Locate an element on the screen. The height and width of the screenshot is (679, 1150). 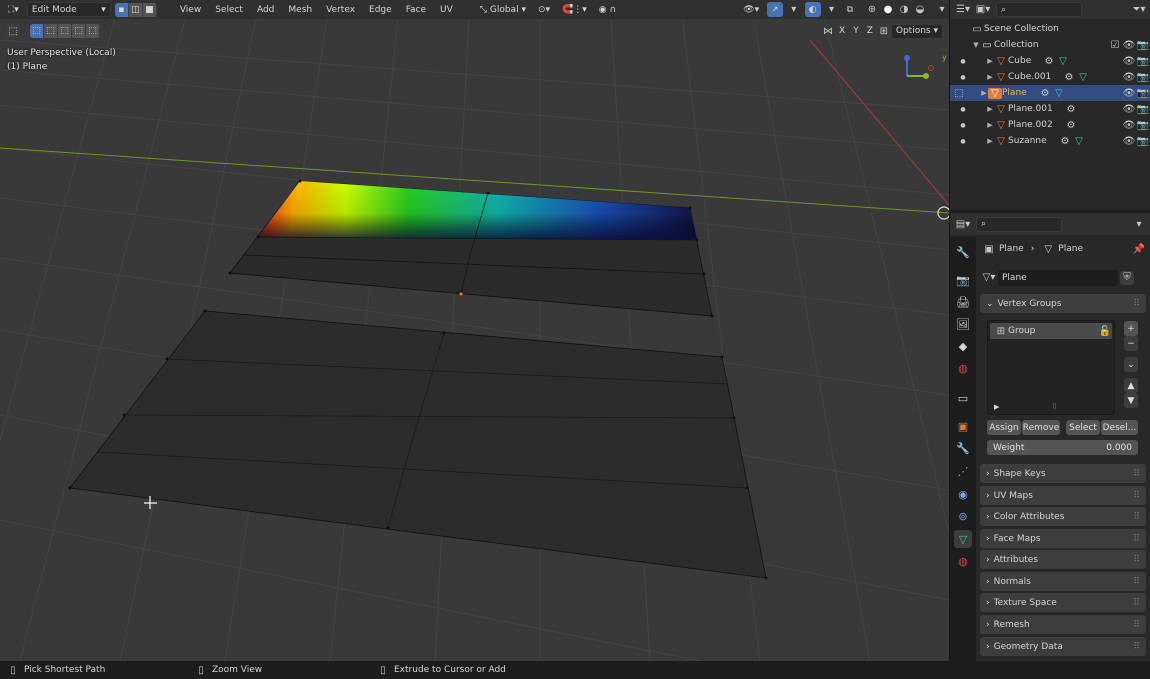
tool-tab-icon: 🔧 is located at coordinates (963, 252).